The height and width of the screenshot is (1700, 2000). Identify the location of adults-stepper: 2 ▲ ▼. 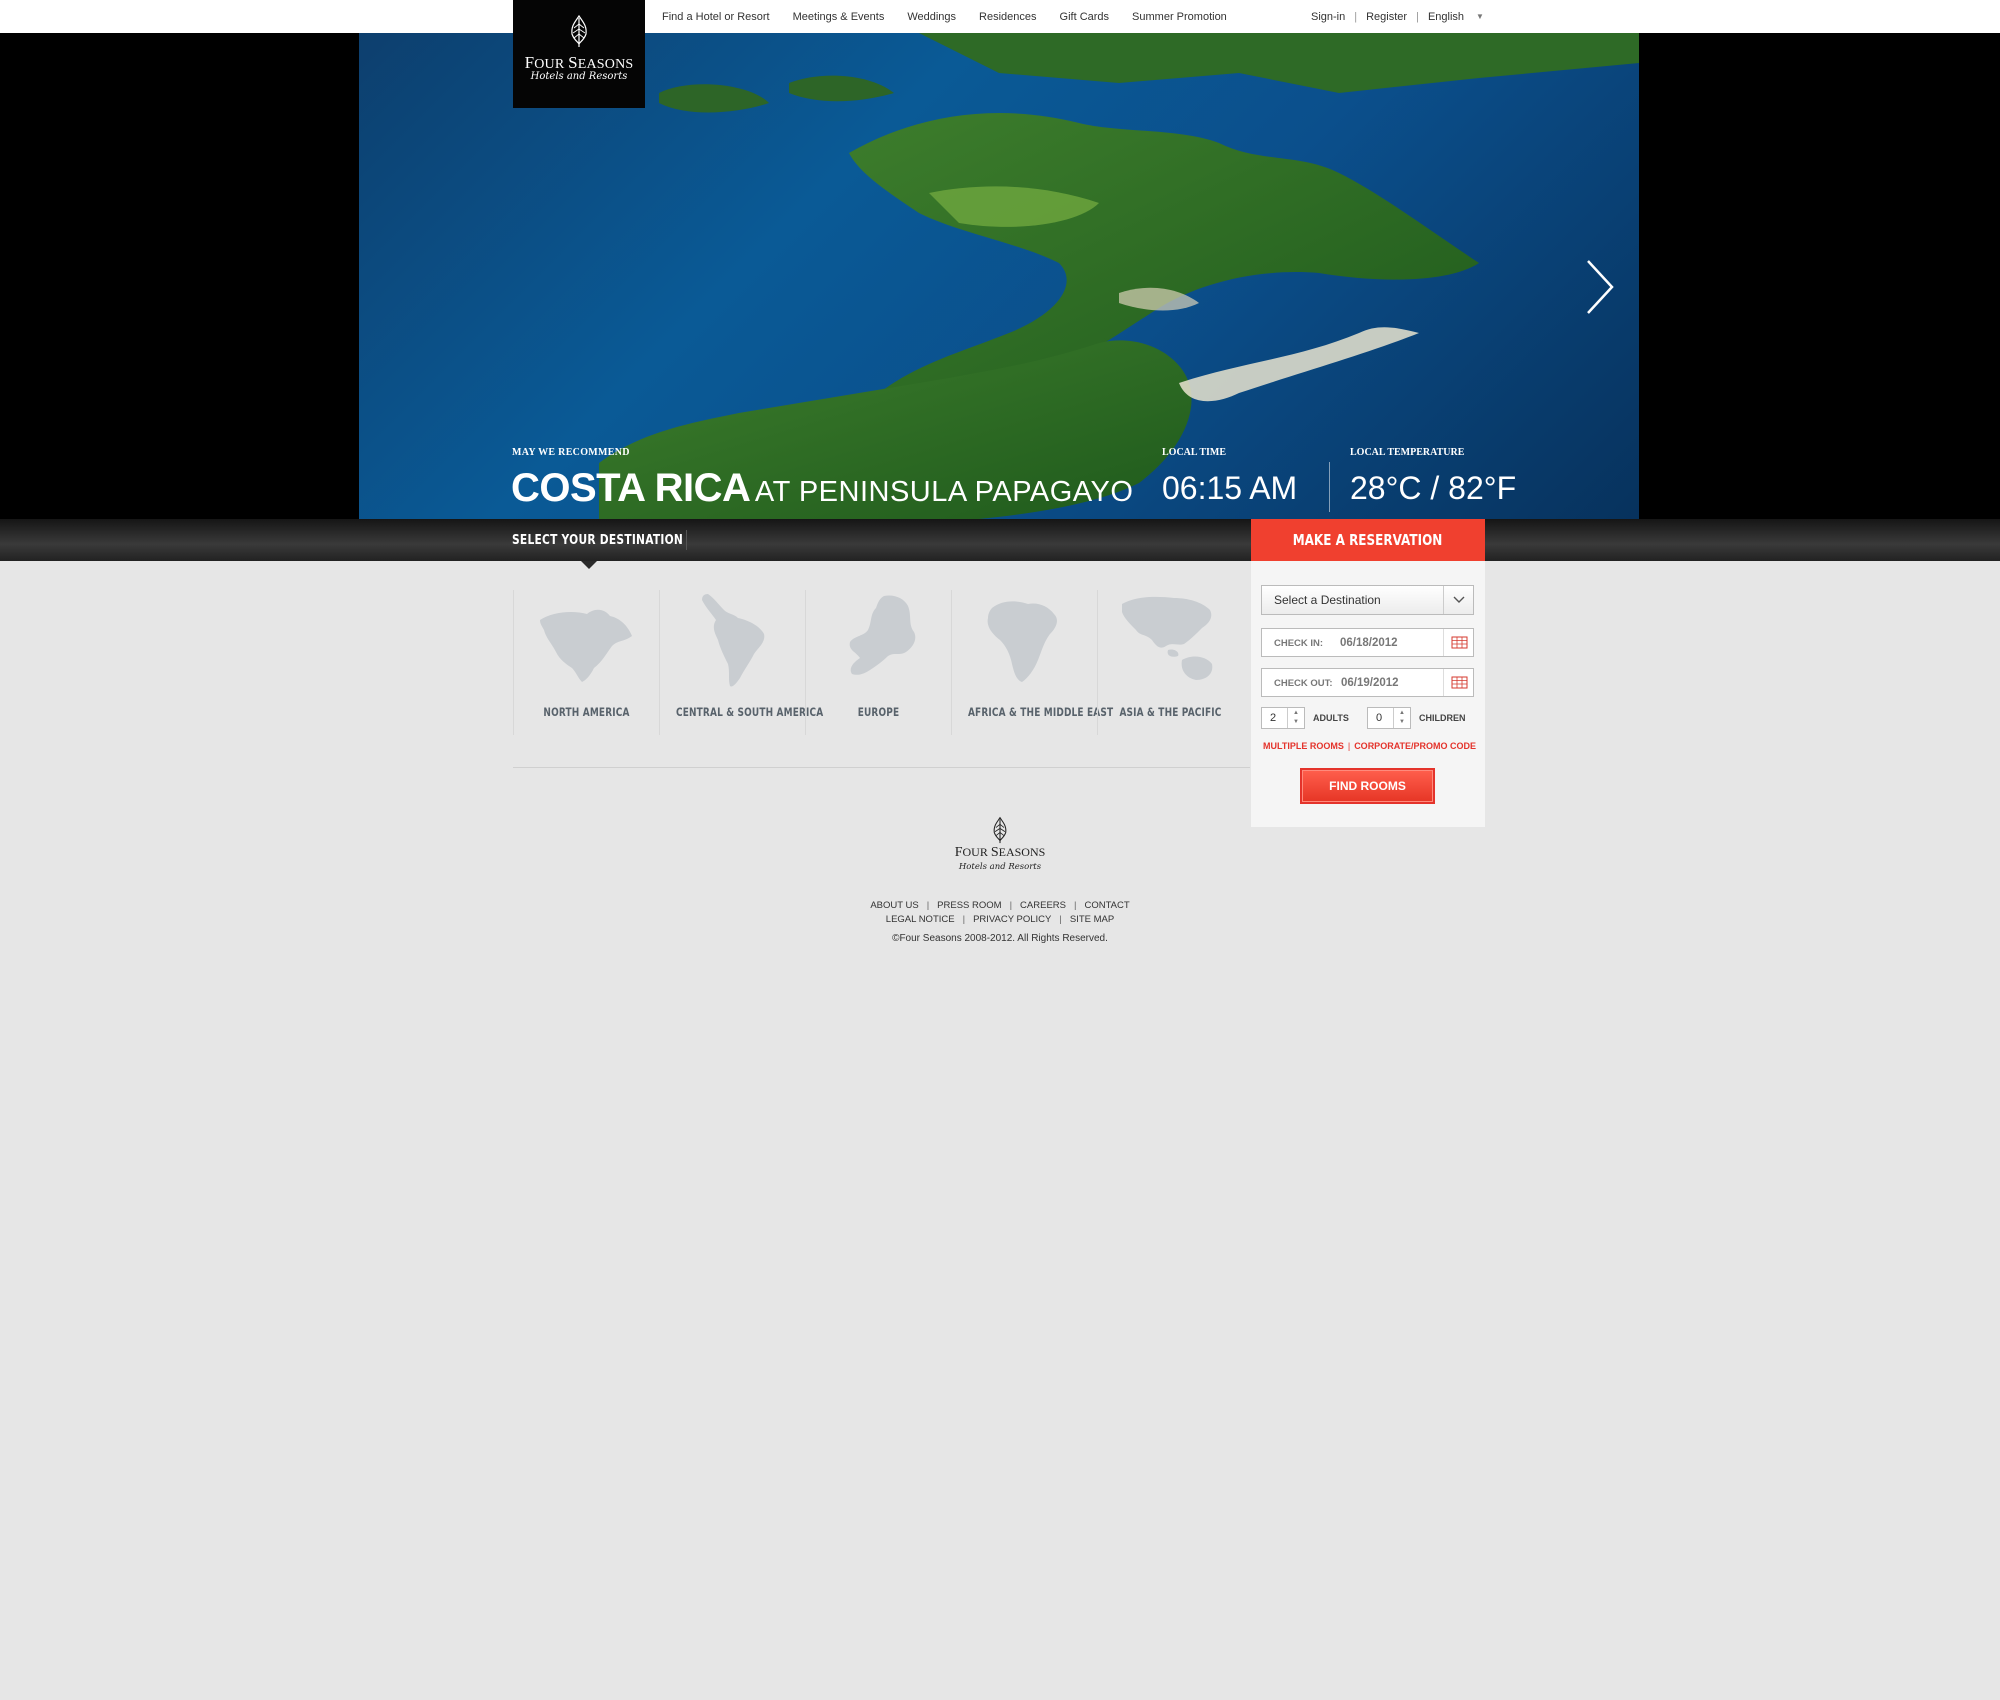
(1283, 718).